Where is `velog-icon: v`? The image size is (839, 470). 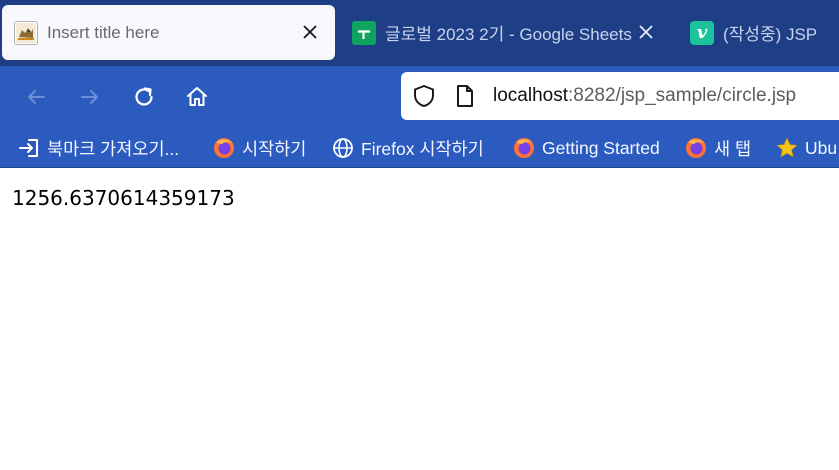
velog-icon: v is located at coordinates (702, 32).